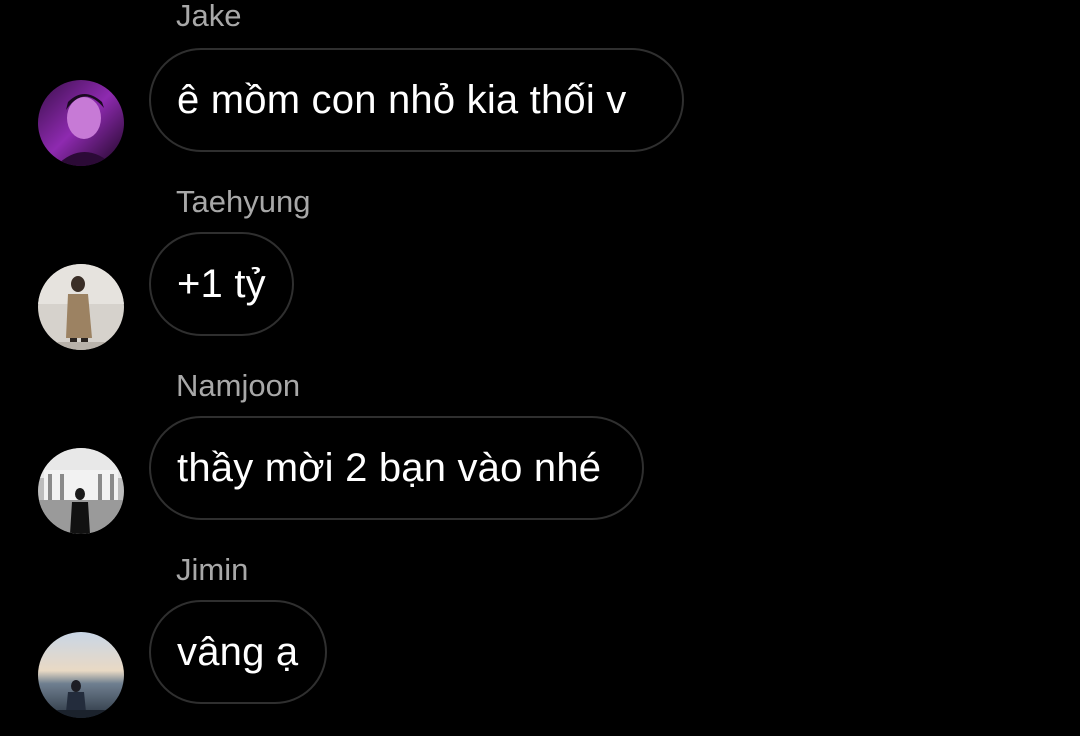 The image size is (1080, 736). I want to click on sender-name: Namjoon, so click(238, 385).